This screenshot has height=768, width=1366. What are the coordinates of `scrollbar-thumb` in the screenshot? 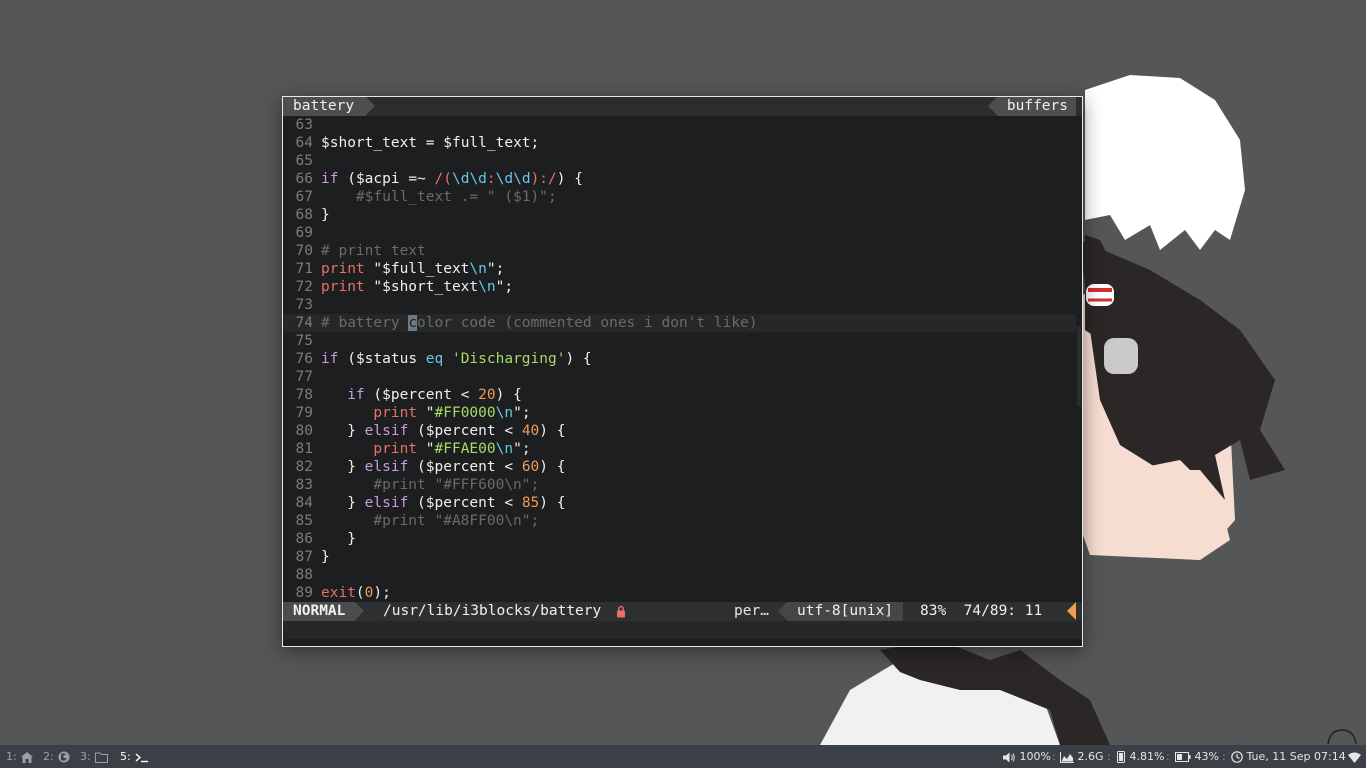 It's located at (1079, 366).